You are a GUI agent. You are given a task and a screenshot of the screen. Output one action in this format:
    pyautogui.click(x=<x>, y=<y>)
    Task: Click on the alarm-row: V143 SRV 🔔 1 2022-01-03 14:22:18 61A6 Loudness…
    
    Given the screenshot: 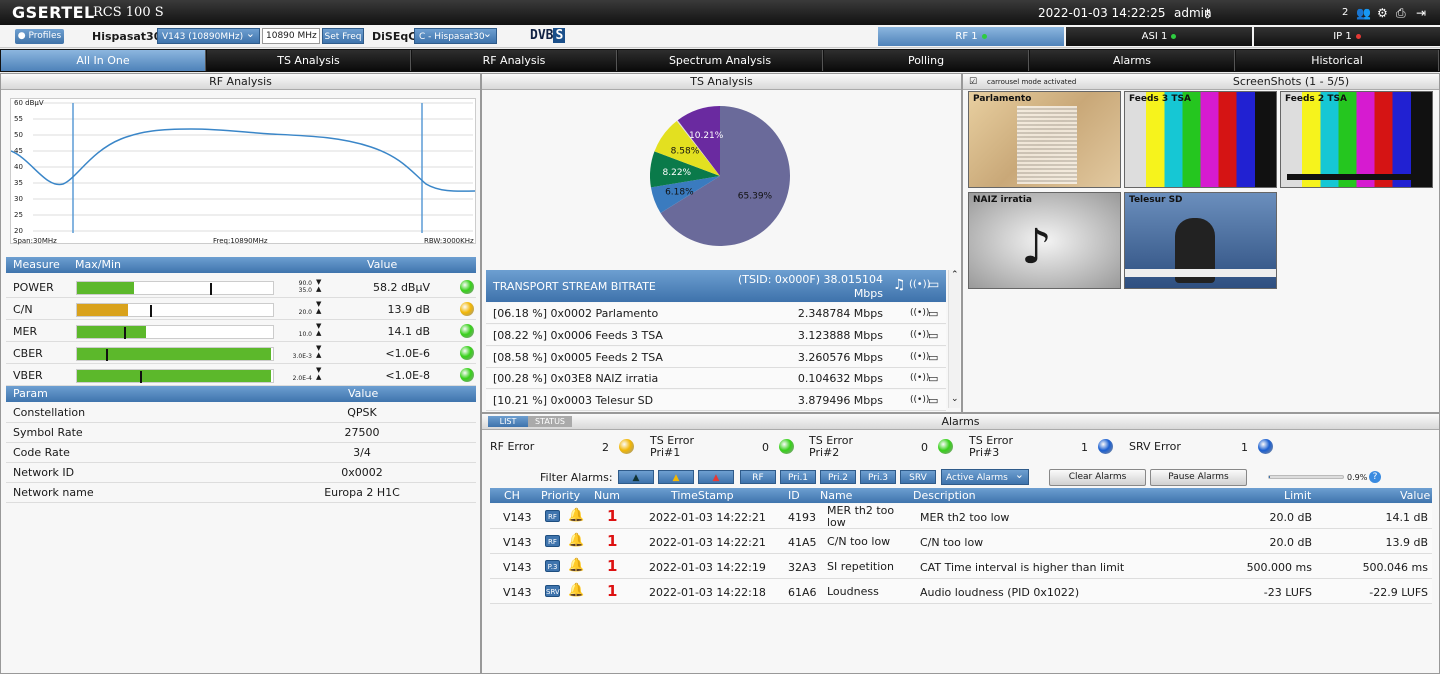 What is the action you would take?
    pyautogui.click(x=961, y=591)
    